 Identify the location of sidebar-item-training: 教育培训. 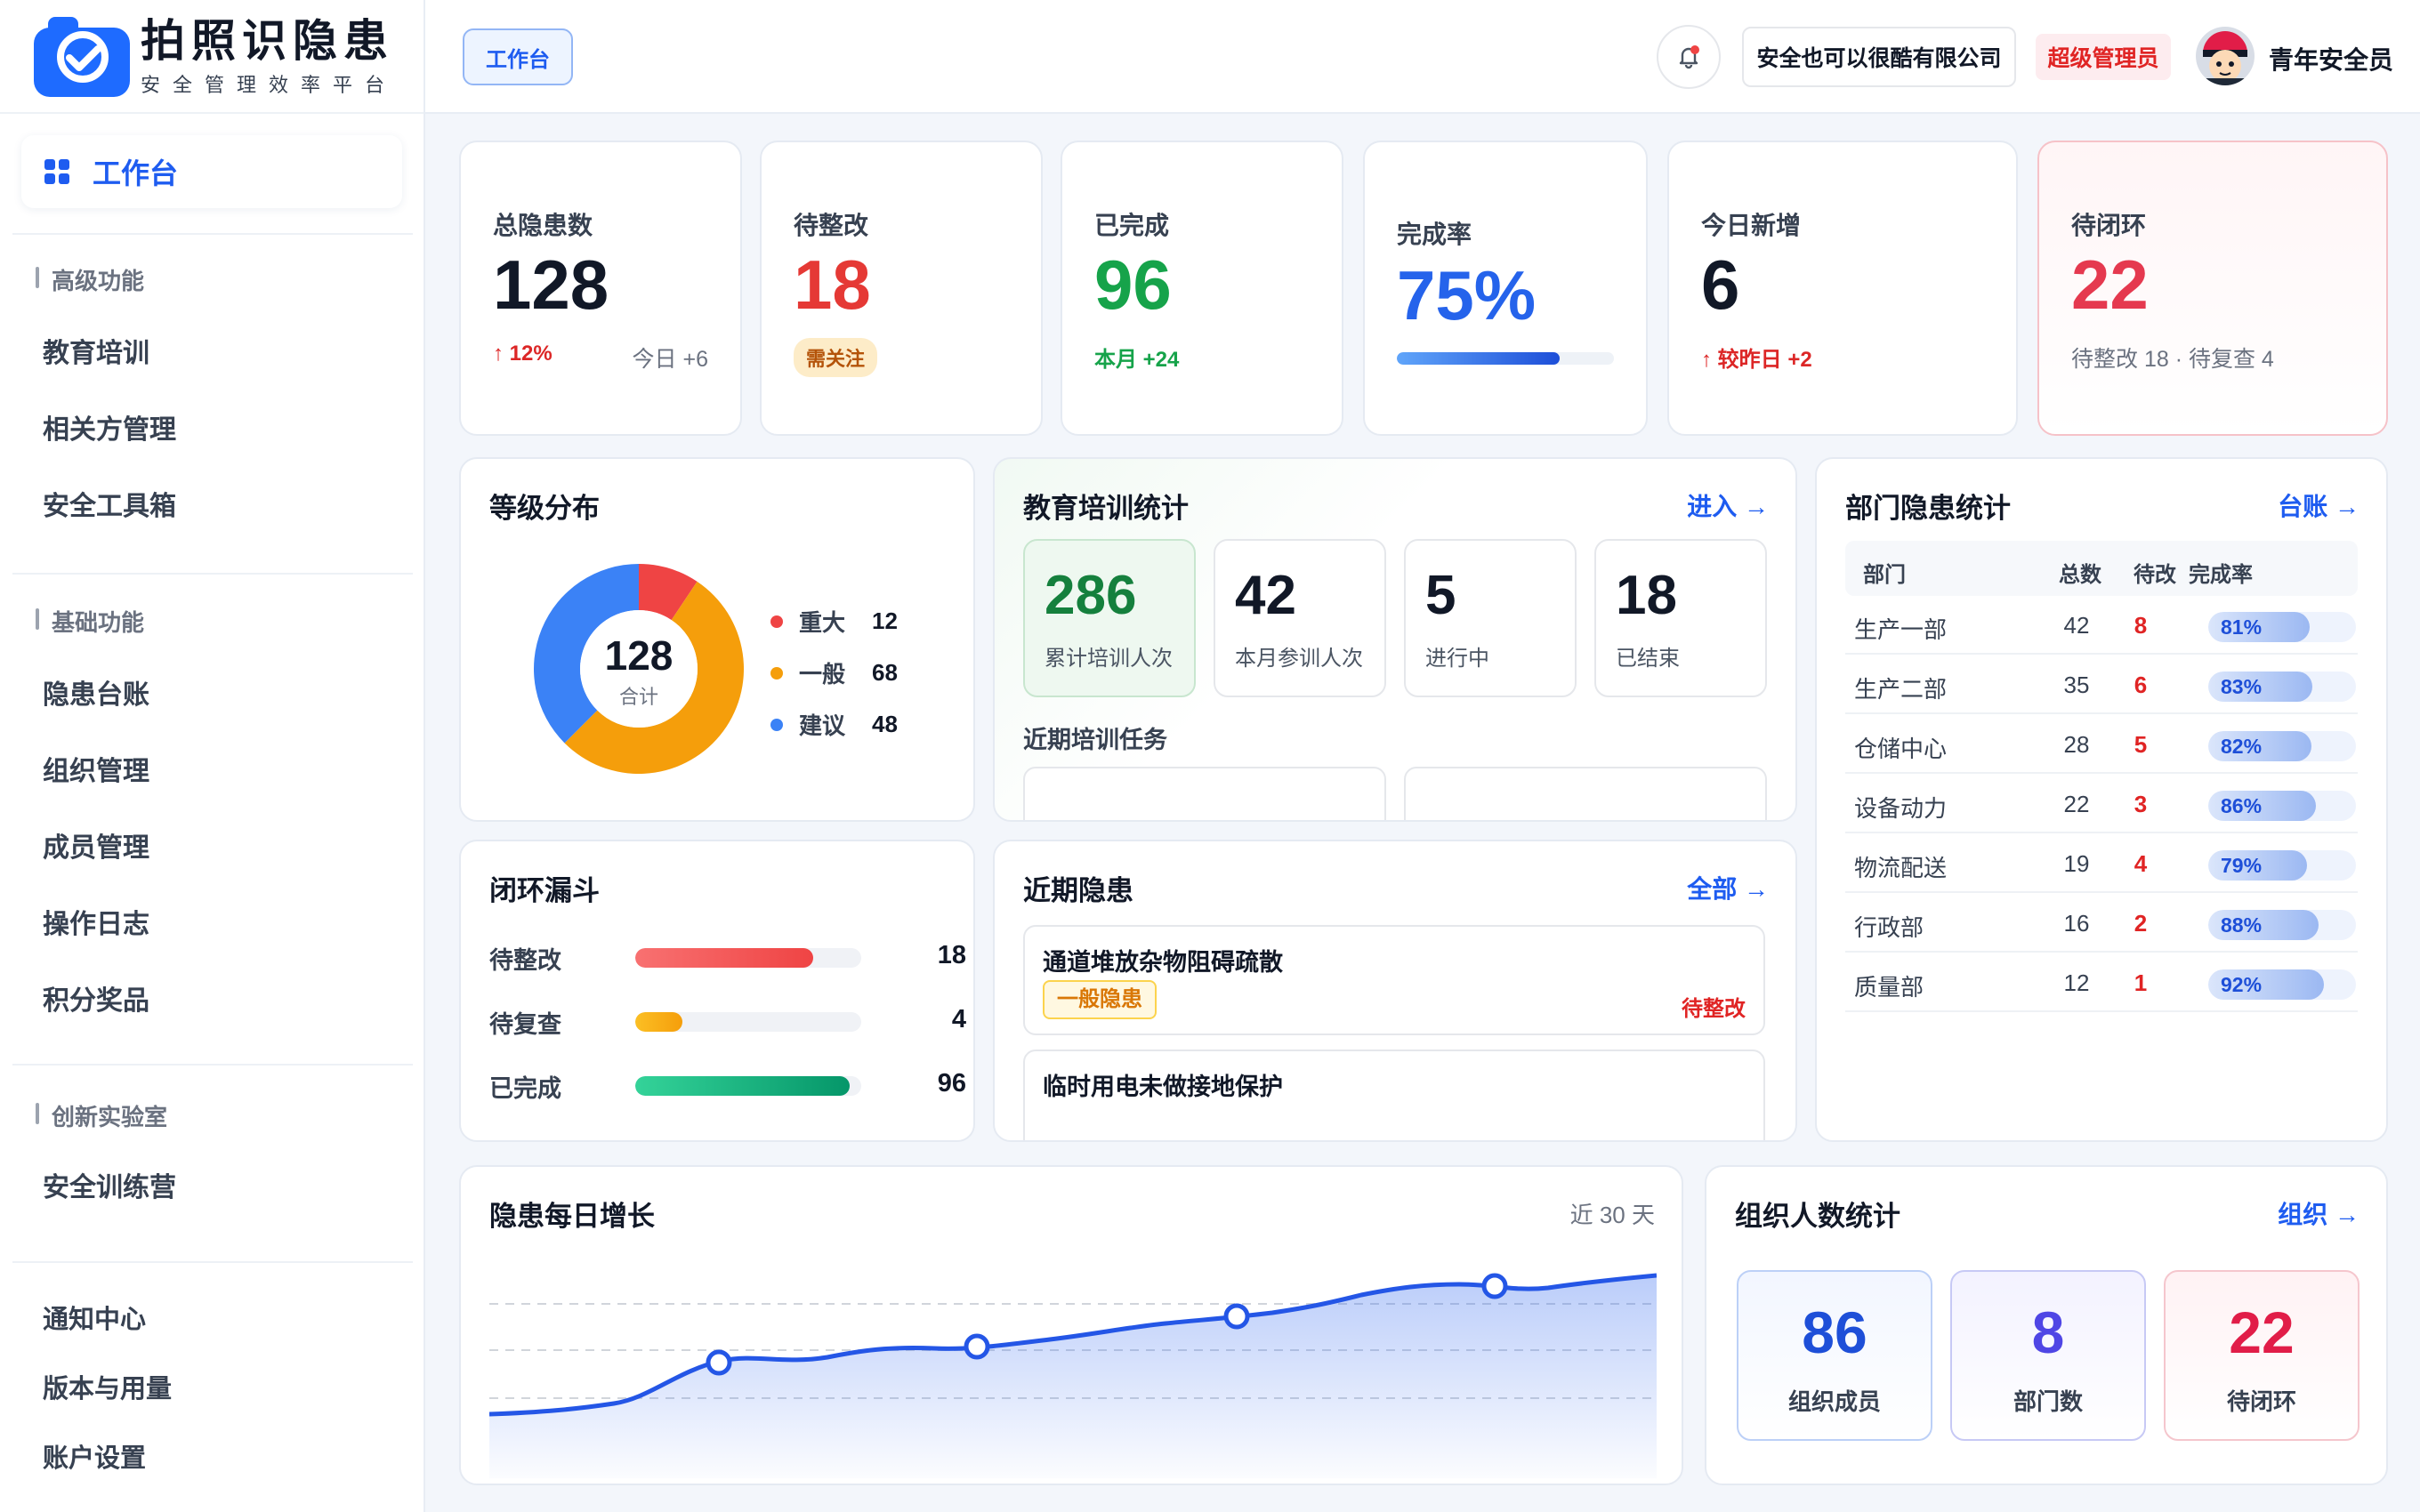
(96, 350).